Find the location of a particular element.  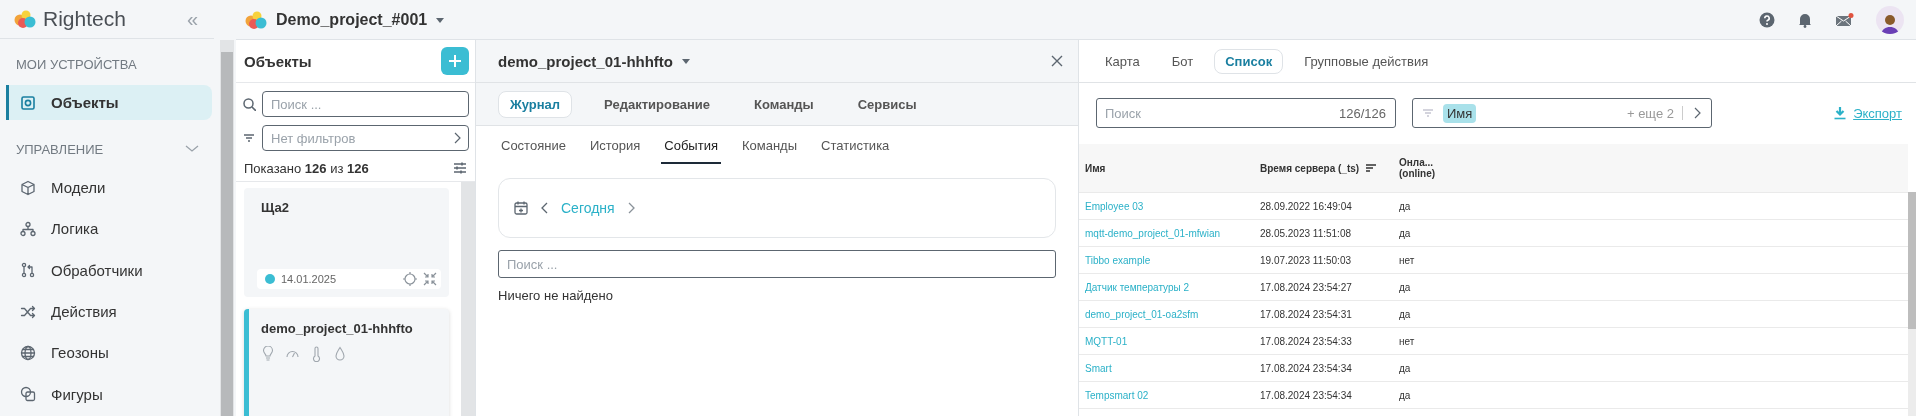

brand-name: Rightech is located at coordinates (85, 19).